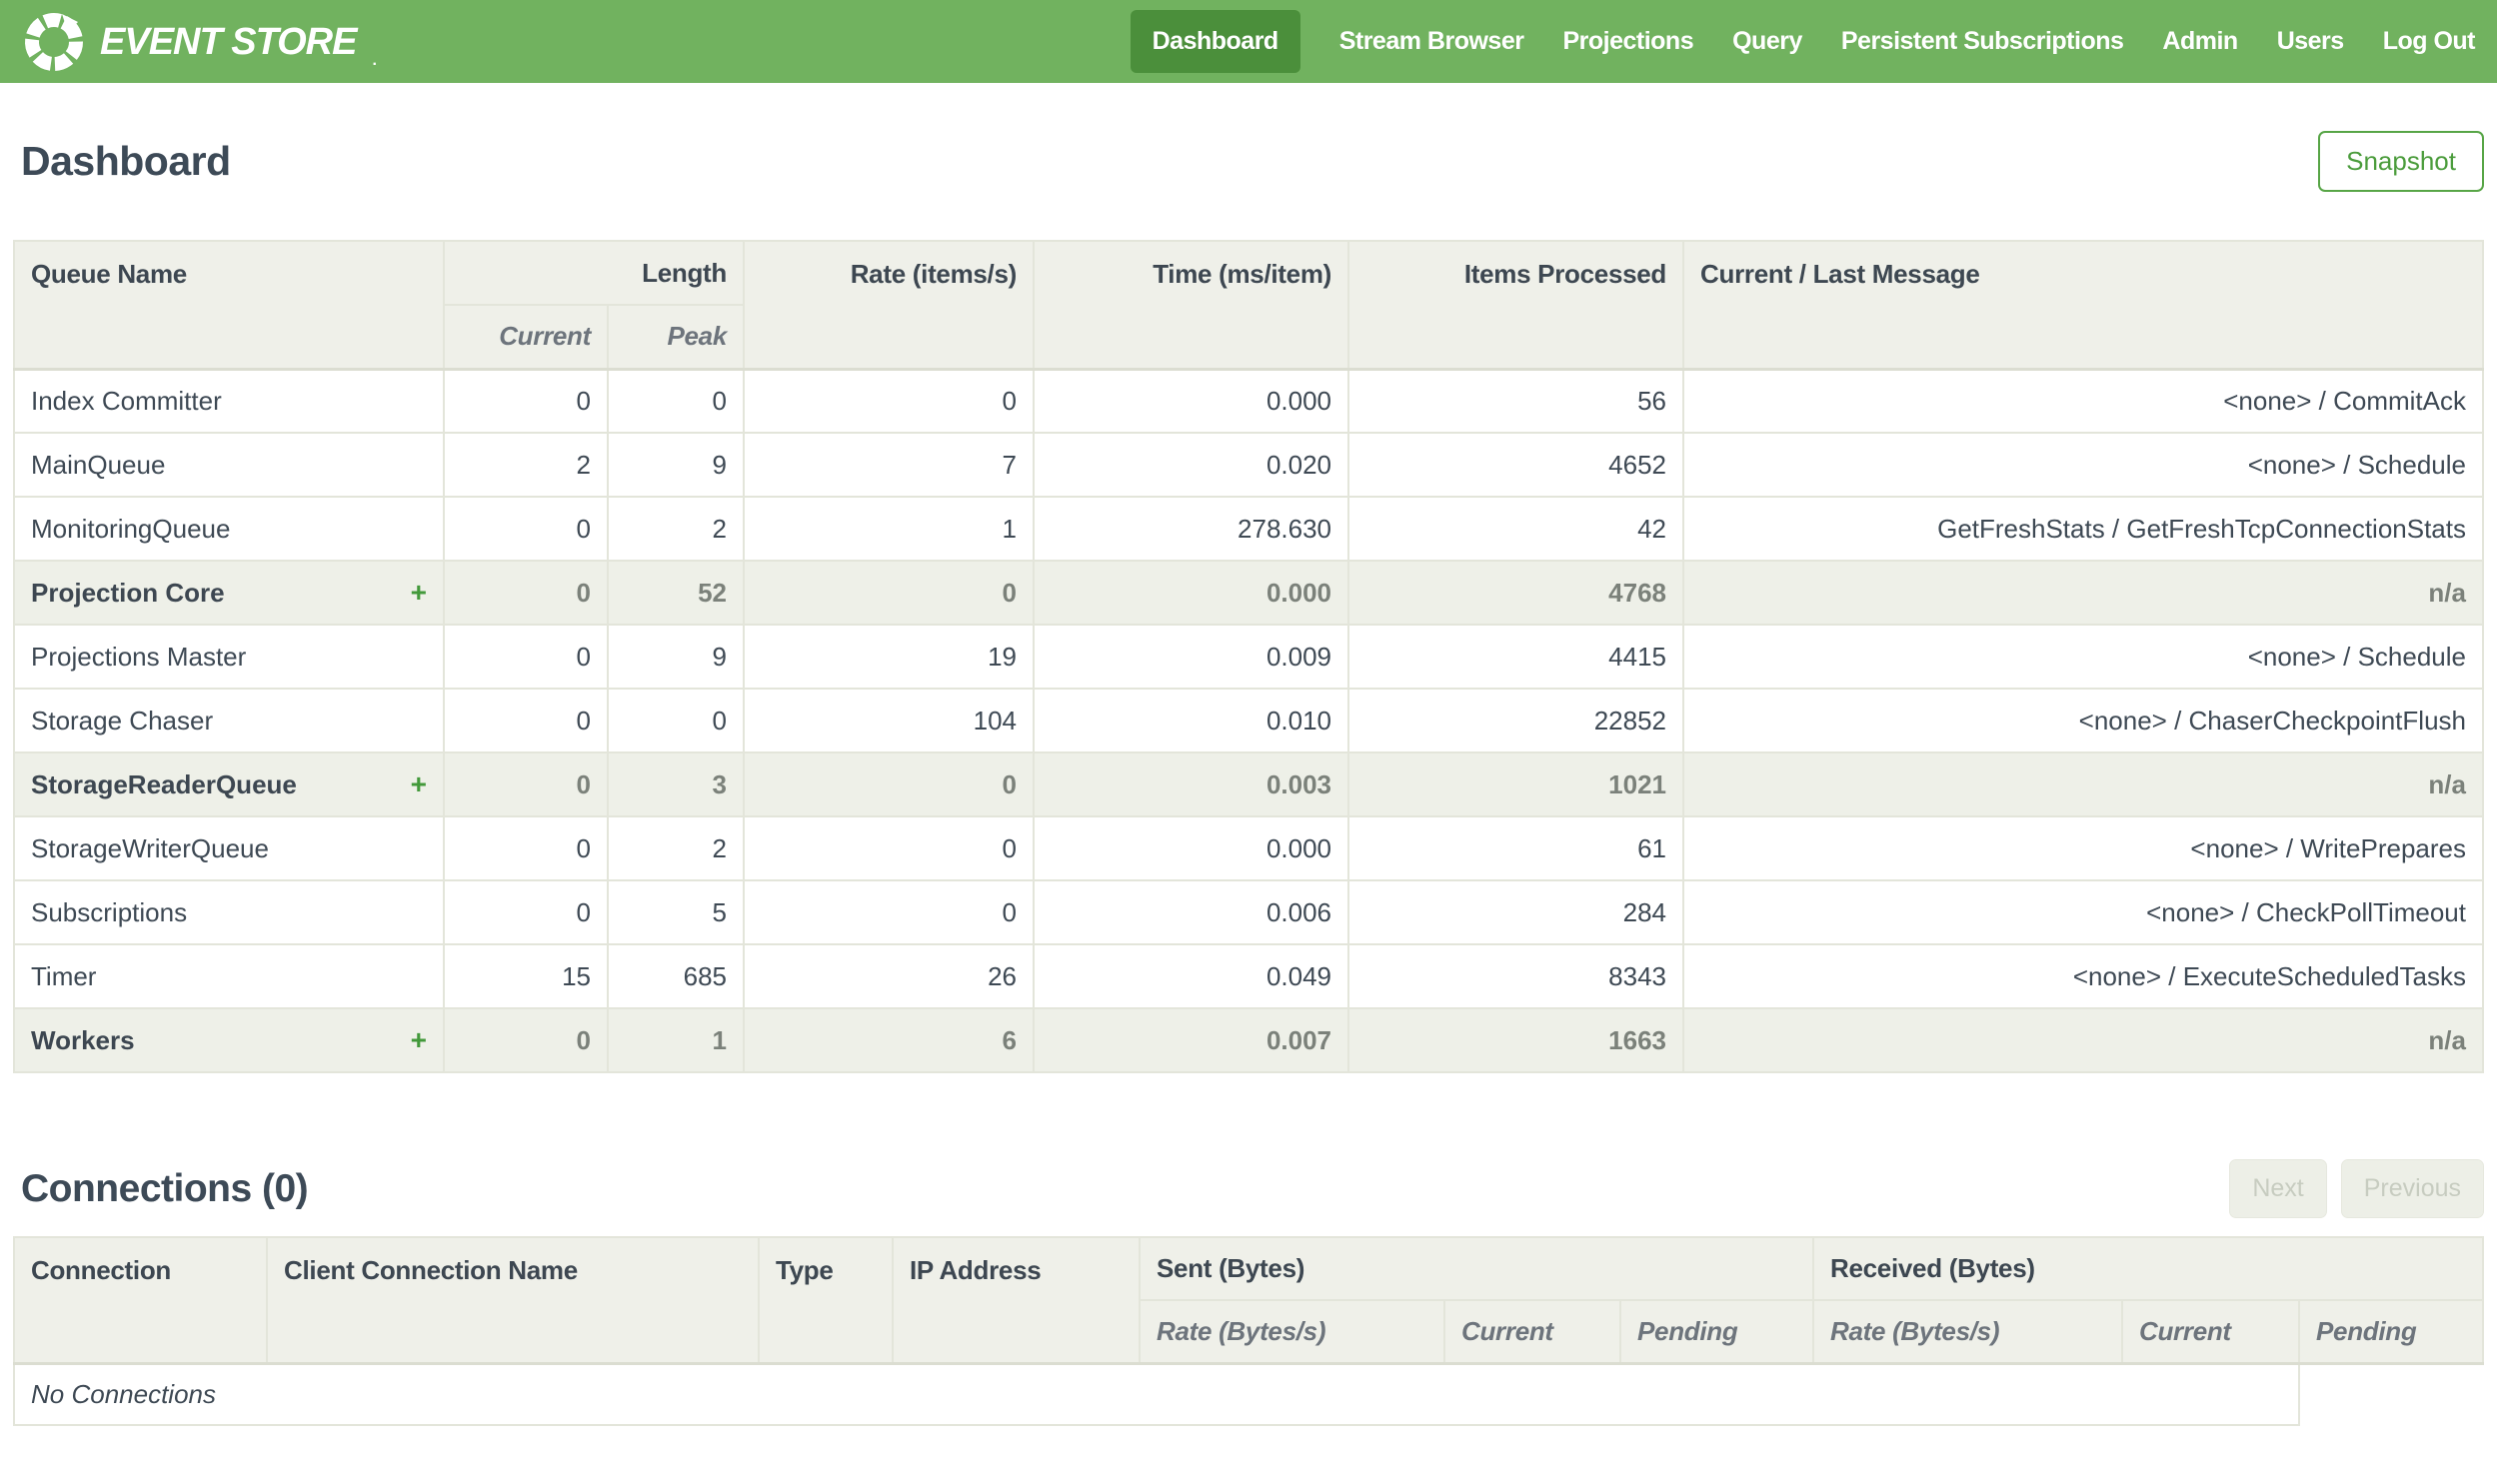  What do you see at coordinates (229, 912) in the screenshot?
I see `queue-name-cell: Subscriptions` at bounding box center [229, 912].